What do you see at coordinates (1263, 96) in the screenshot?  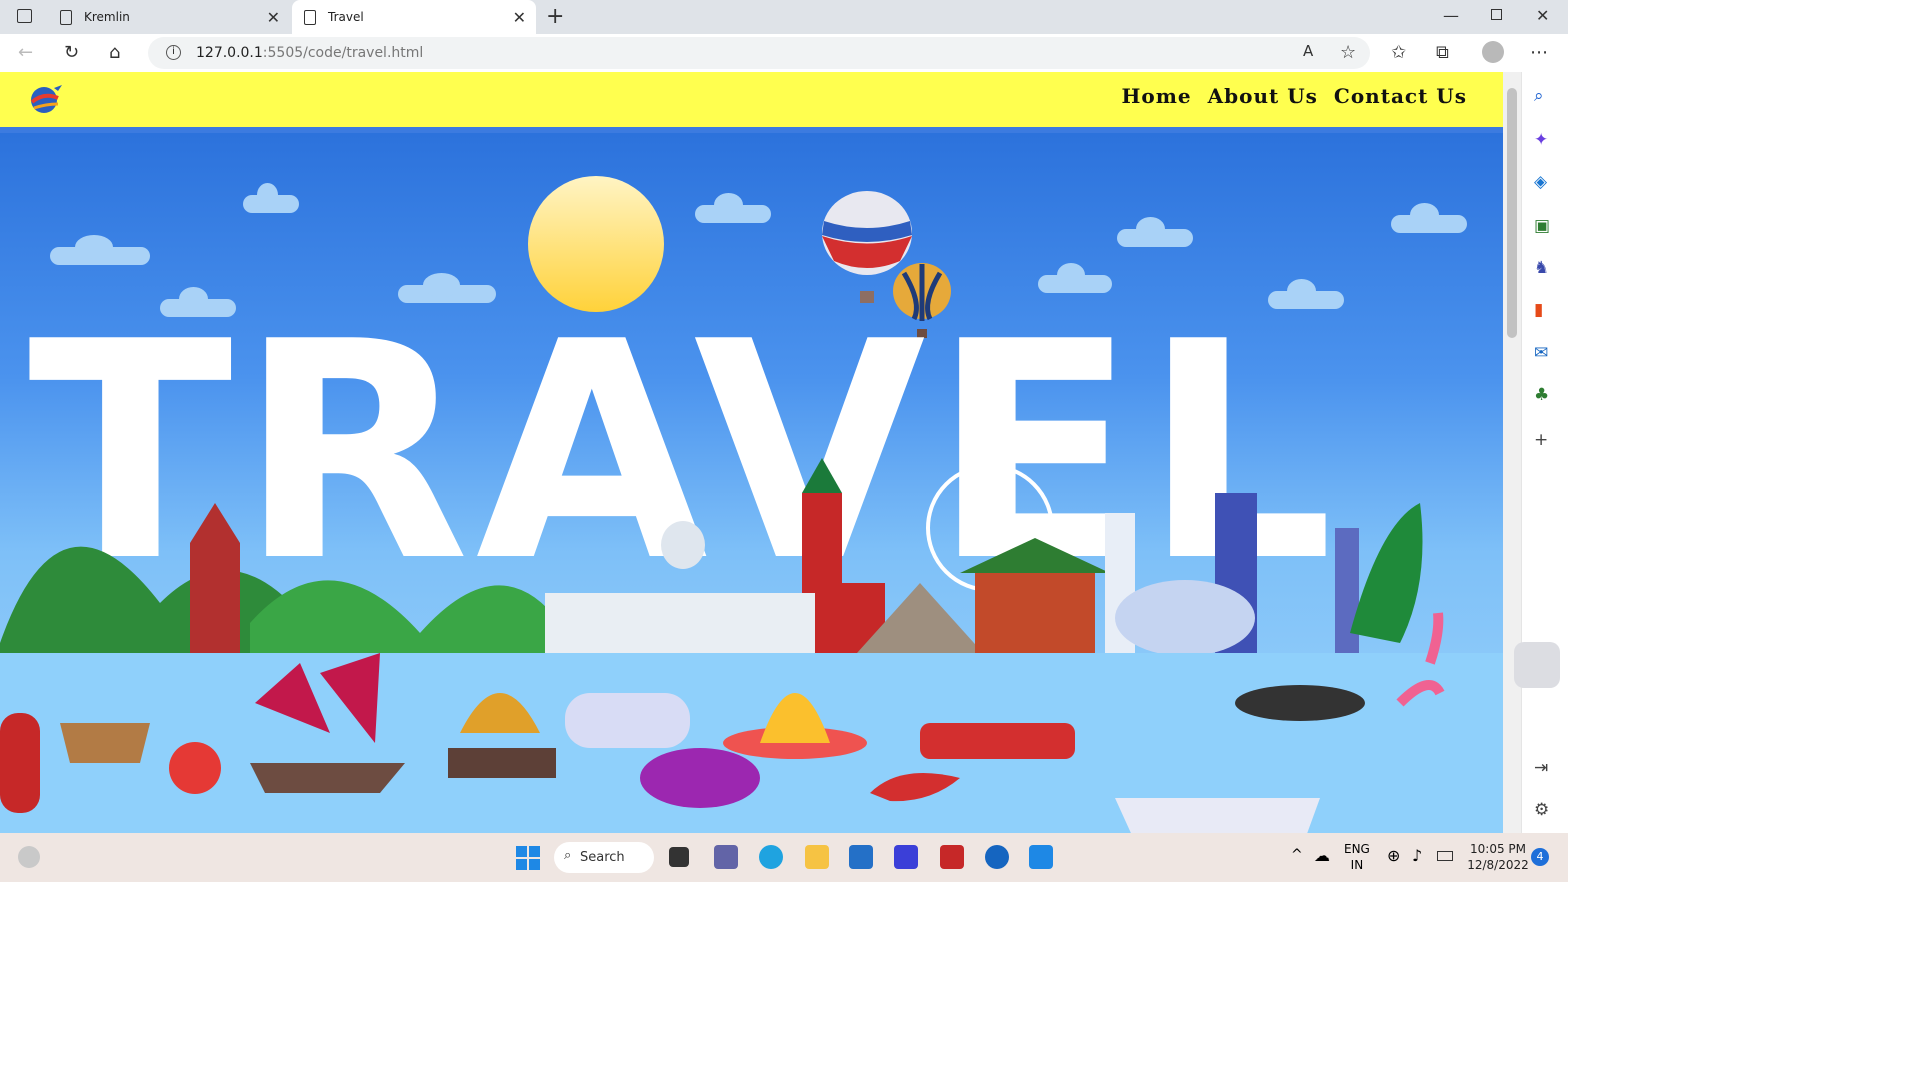 I see `nav-about-us: About Us` at bounding box center [1263, 96].